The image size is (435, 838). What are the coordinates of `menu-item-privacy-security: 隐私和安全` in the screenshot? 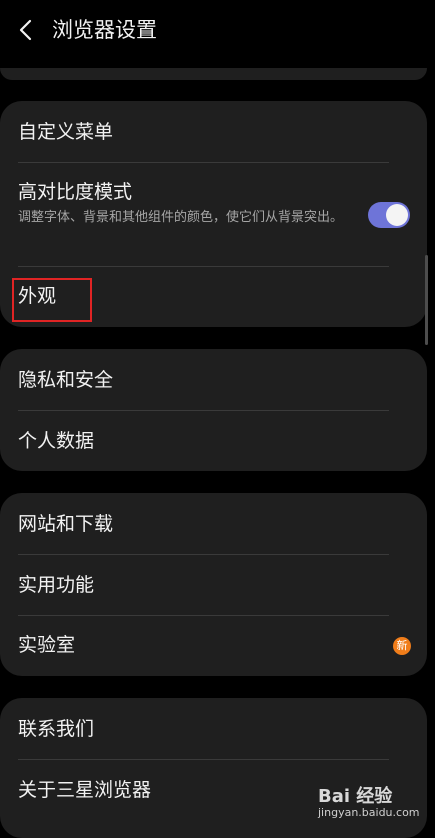 It's located at (213, 379).